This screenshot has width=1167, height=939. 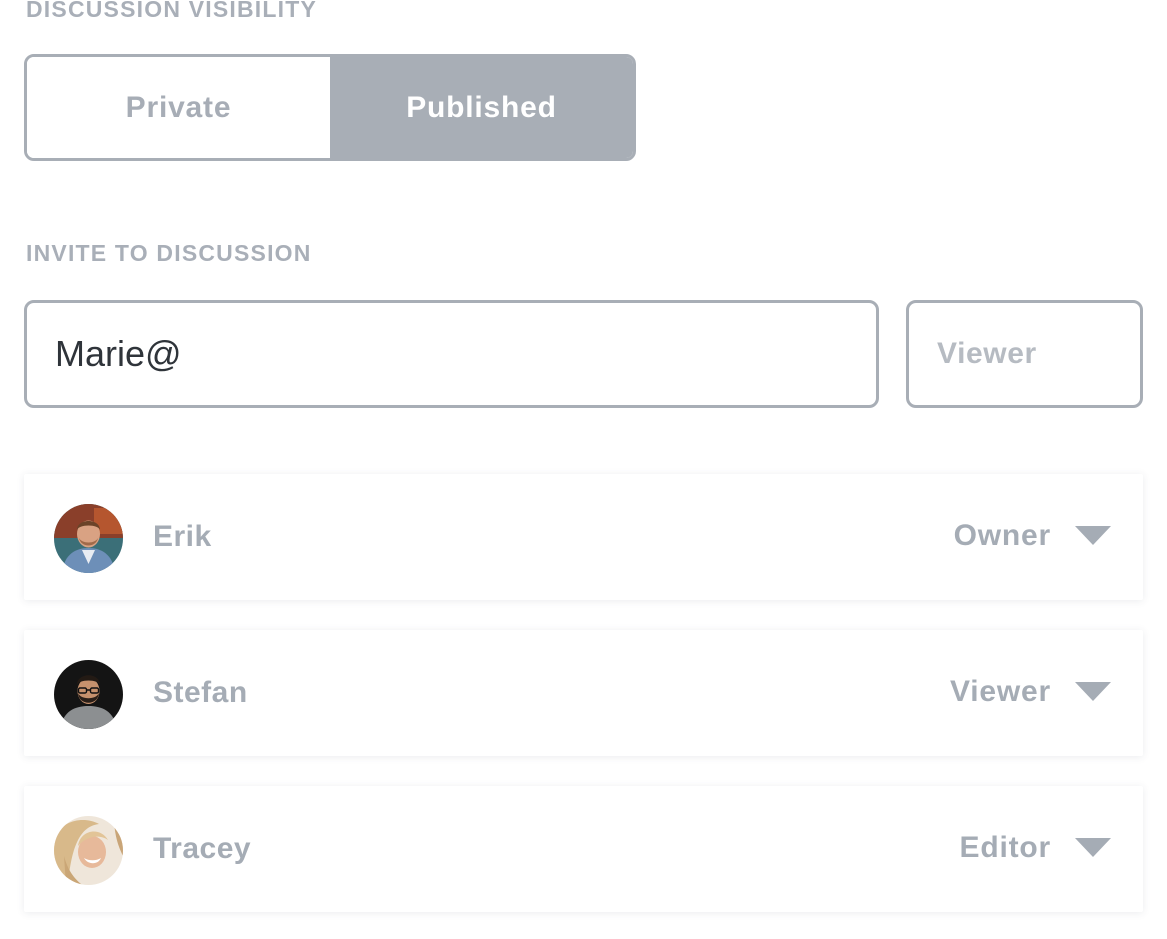 I want to click on visibility-toggle: Private Published, so click(x=330, y=107).